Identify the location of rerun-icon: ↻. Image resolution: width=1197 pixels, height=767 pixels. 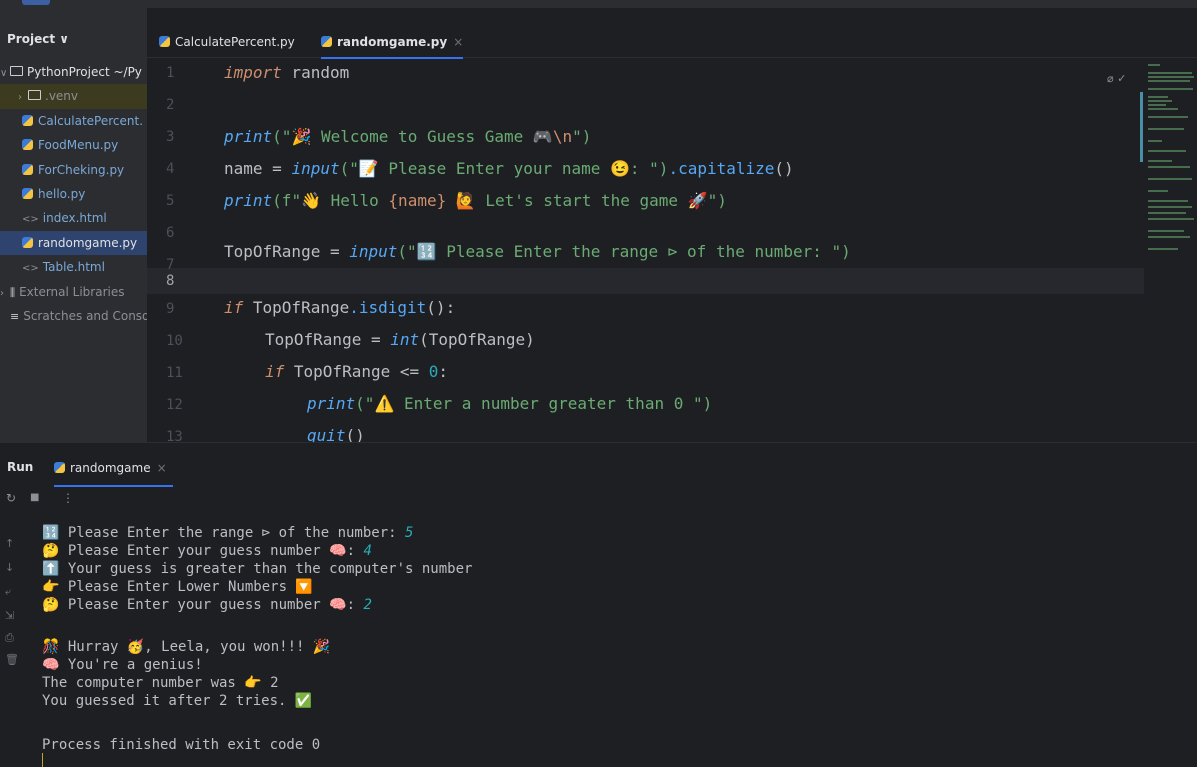
(11, 498).